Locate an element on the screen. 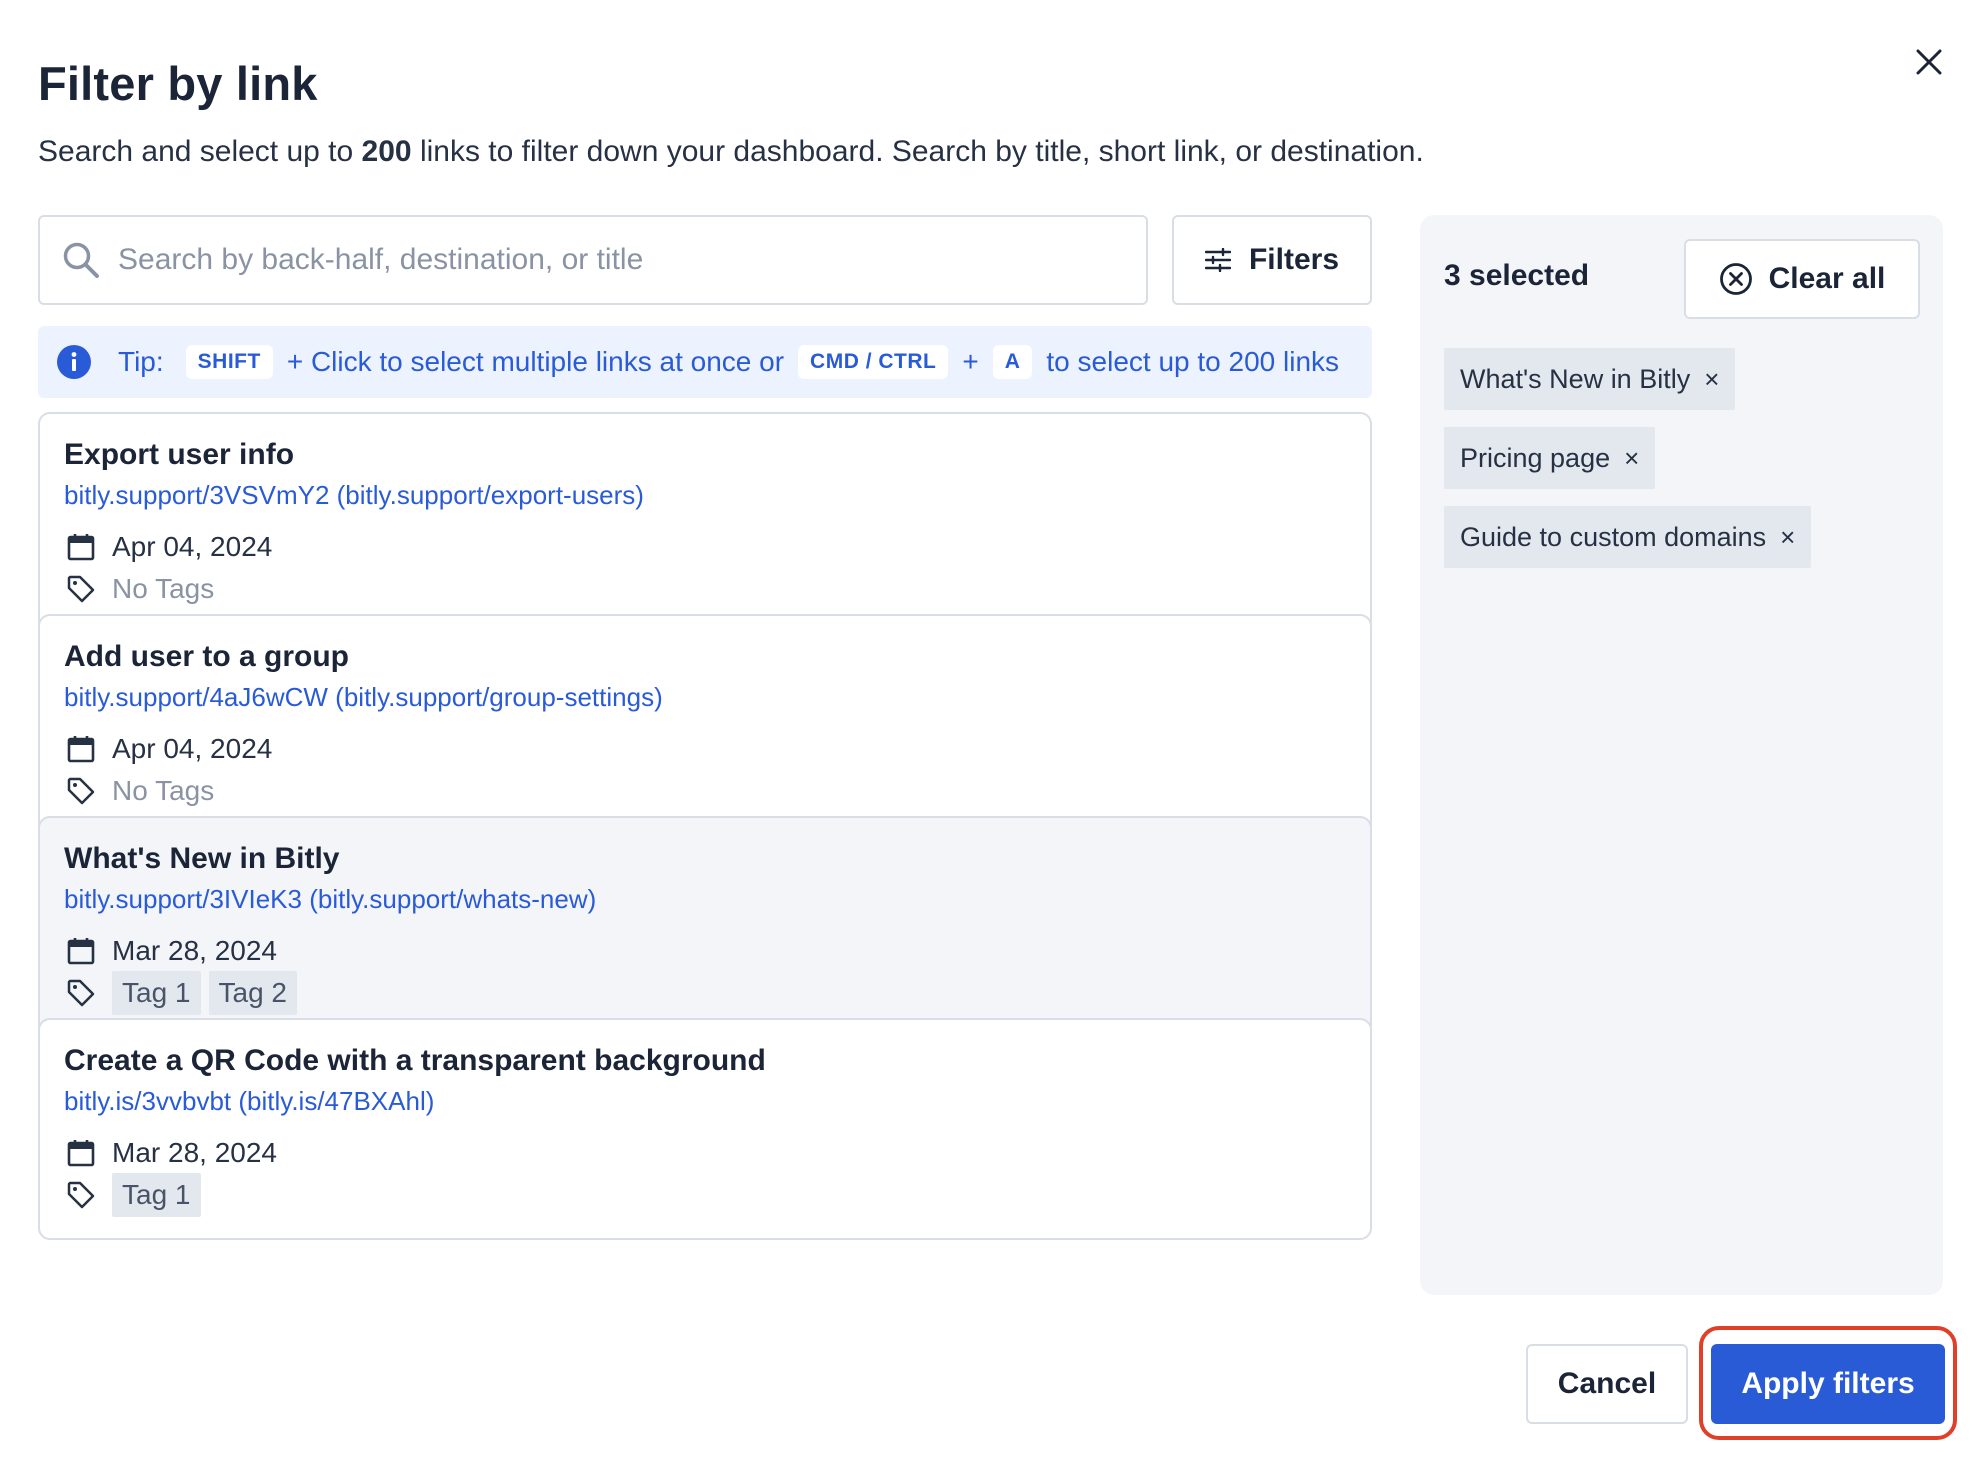  selected-chip: Guide to custom domains × is located at coordinates (1628, 537).